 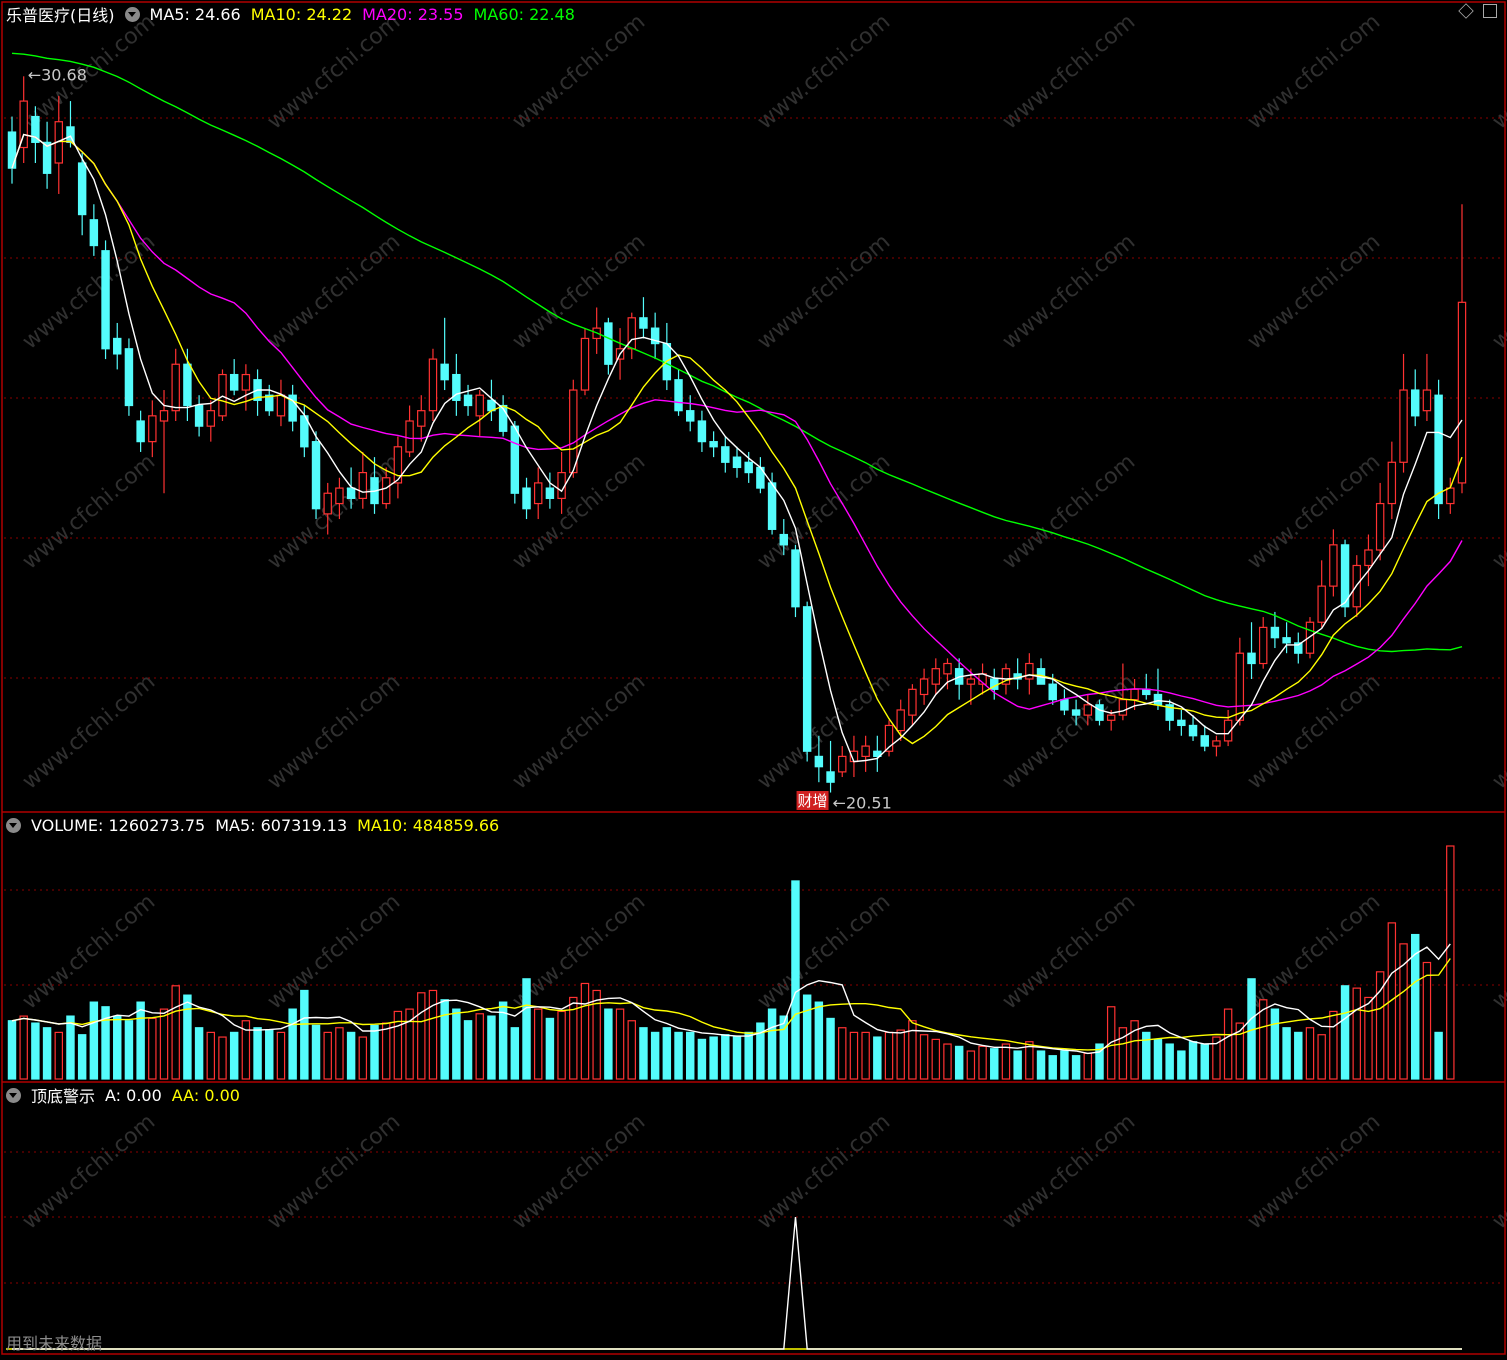 What do you see at coordinates (63, 1095) in the screenshot?
I see `indicator-name: 顶底警示` at bounding box center [63, 1095].